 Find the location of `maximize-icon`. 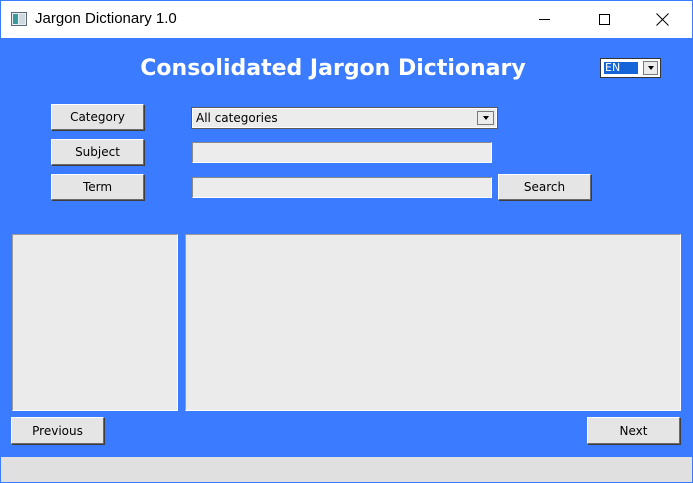

maximize-icon is located at coordinates (604, 19).